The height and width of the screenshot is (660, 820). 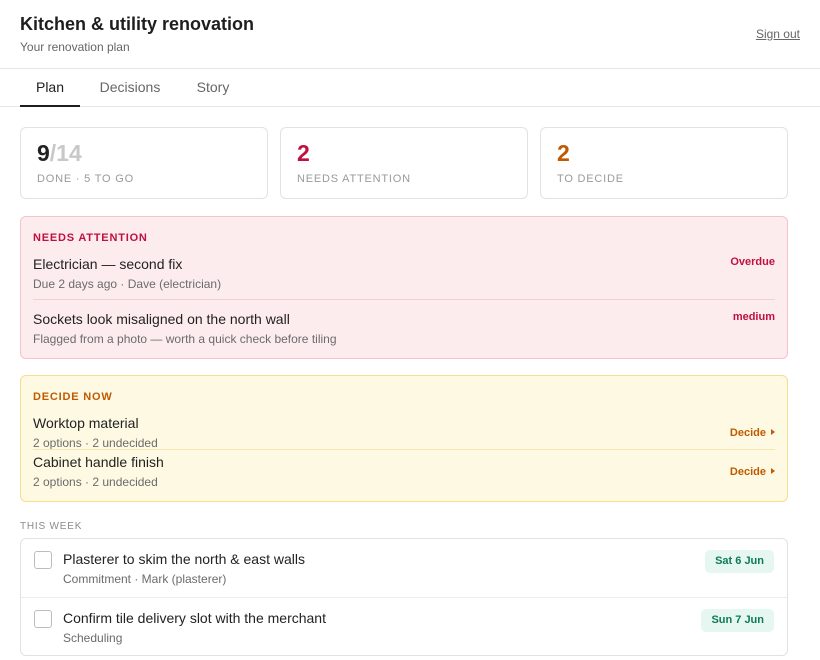 What do you see at coordinates (130, 88) in the screenshot?
I see `tab-decisions: Decisions` at bounding box center [130, 88].